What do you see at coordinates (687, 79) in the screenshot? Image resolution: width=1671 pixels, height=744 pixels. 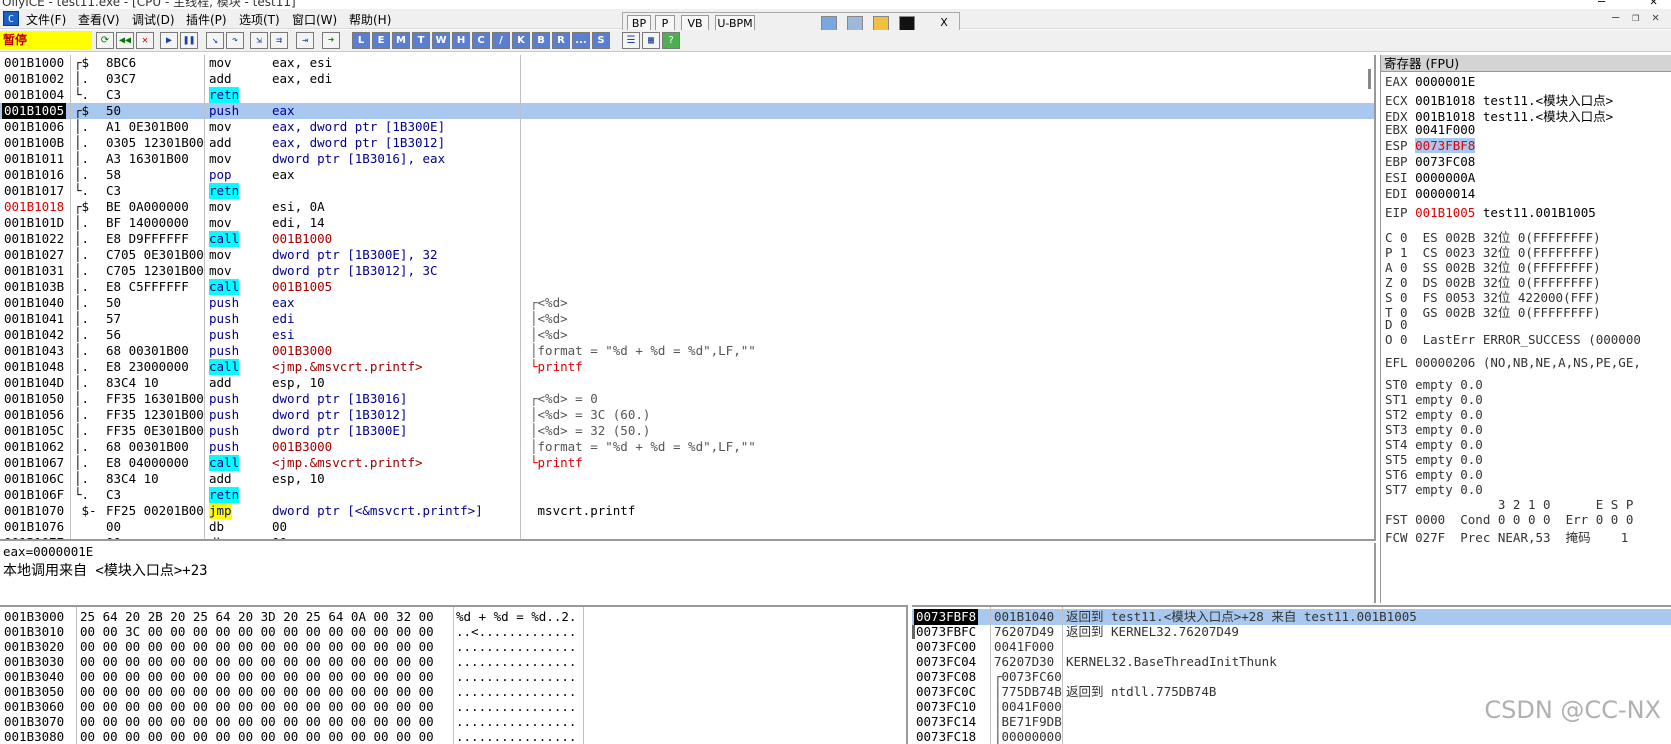 I see `disasm-row: 001B1002 │. 03C7 add eax, edi` at bounding box center [687, 79].